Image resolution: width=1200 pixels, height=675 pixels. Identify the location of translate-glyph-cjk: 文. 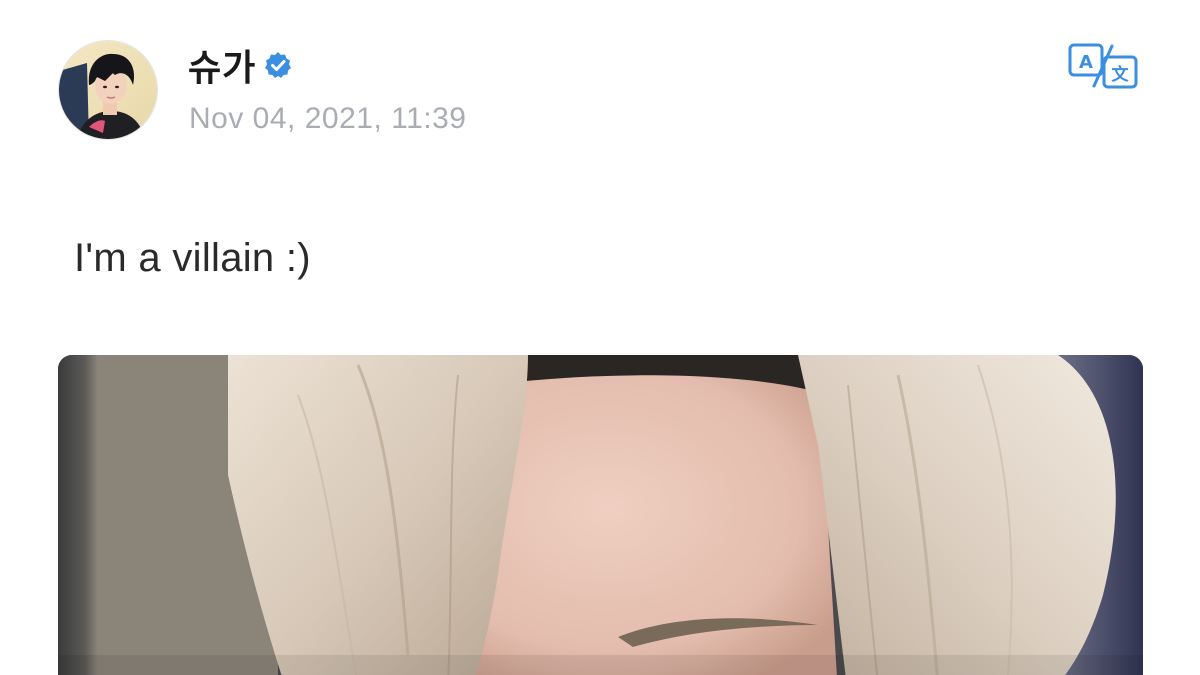
(1121, 74).